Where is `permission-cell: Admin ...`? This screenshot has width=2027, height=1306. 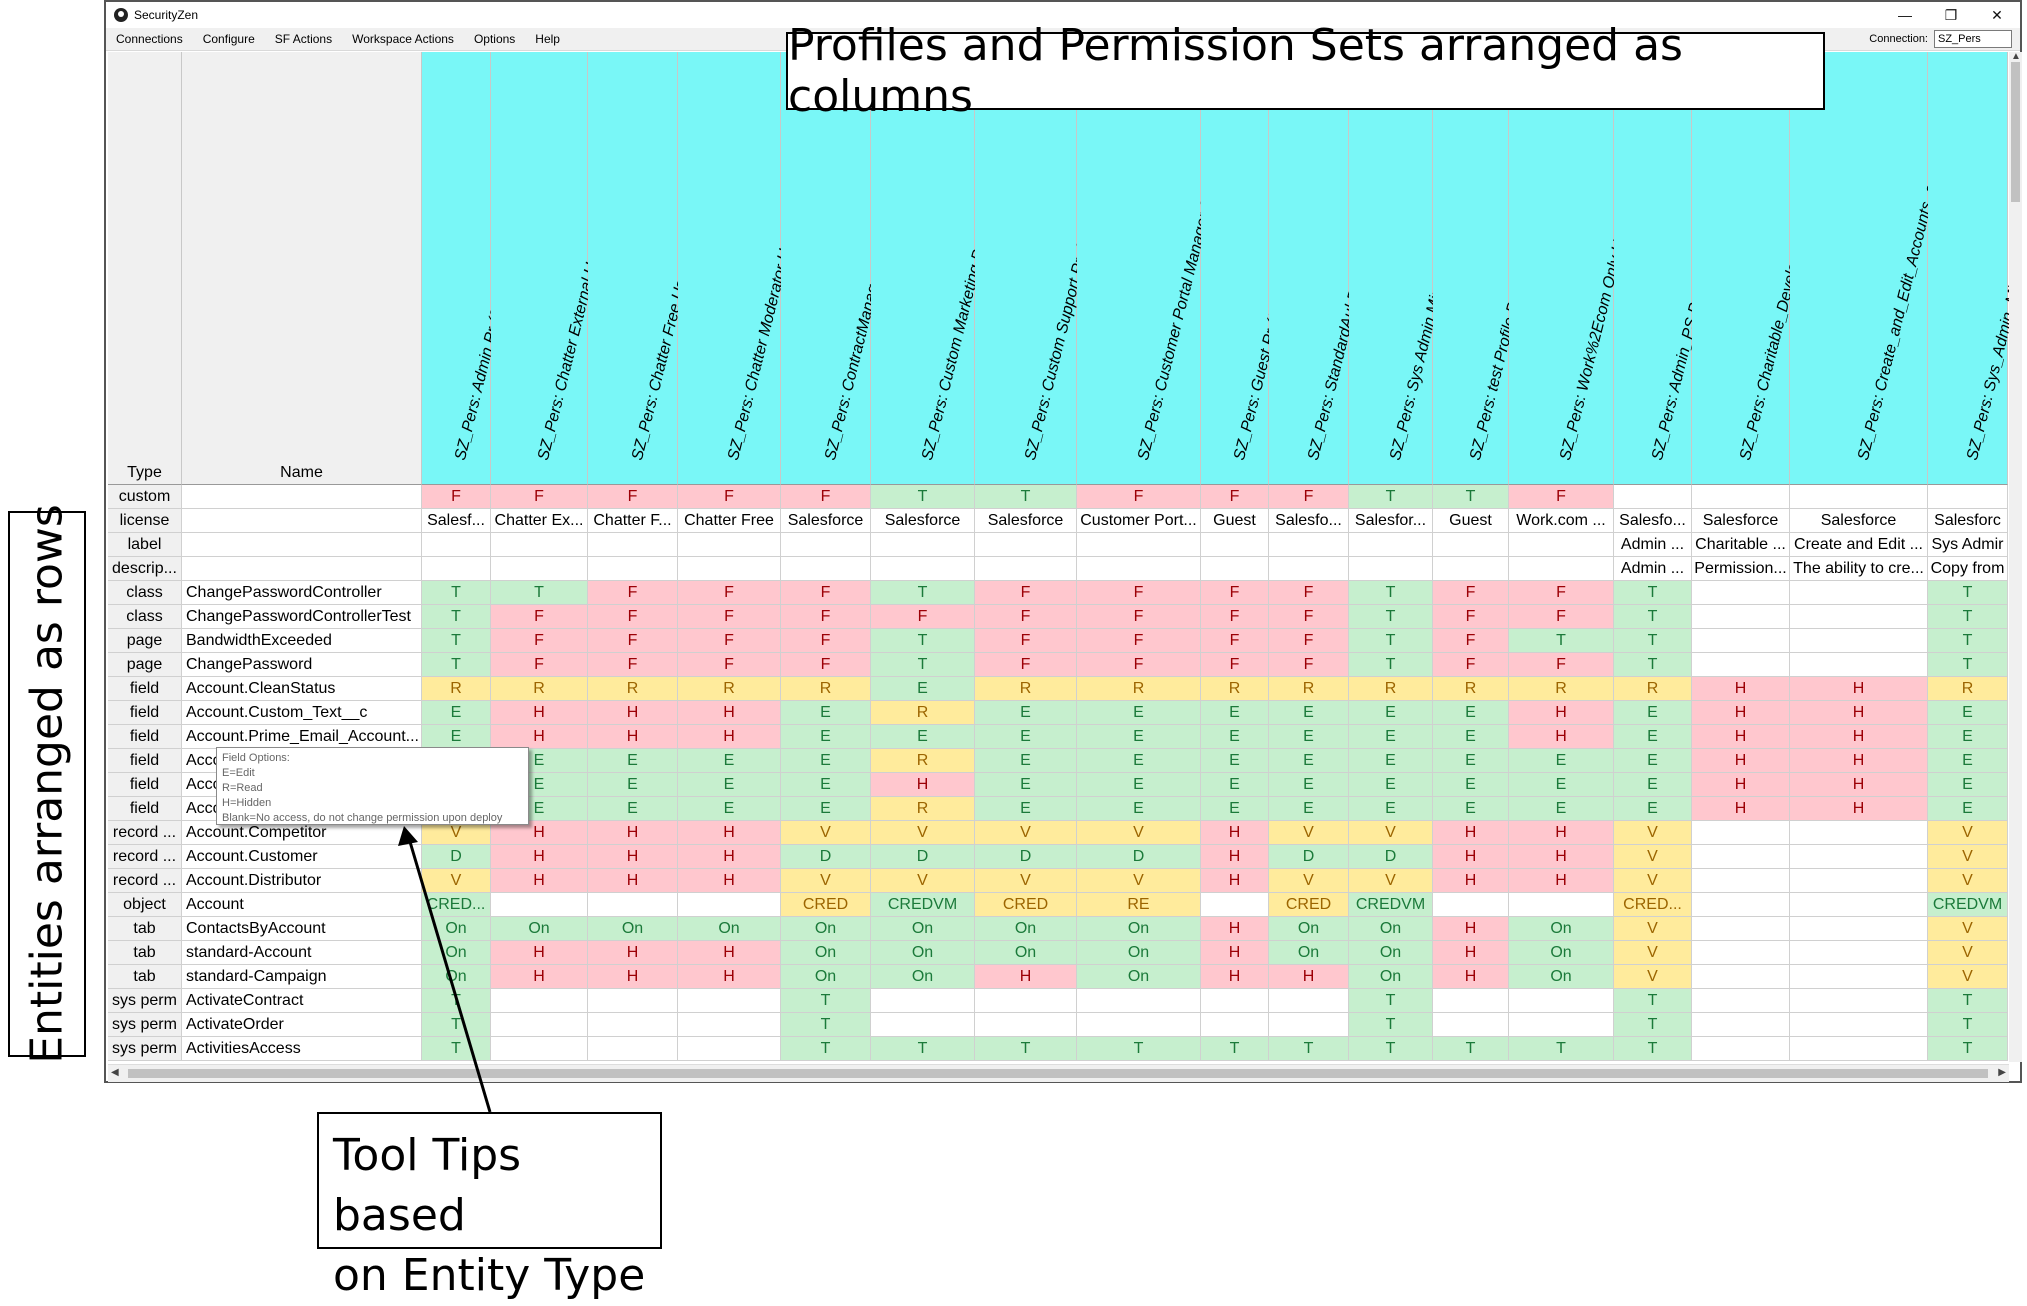
permission-cell: Admin ... is located at coordinates (1653, 569).